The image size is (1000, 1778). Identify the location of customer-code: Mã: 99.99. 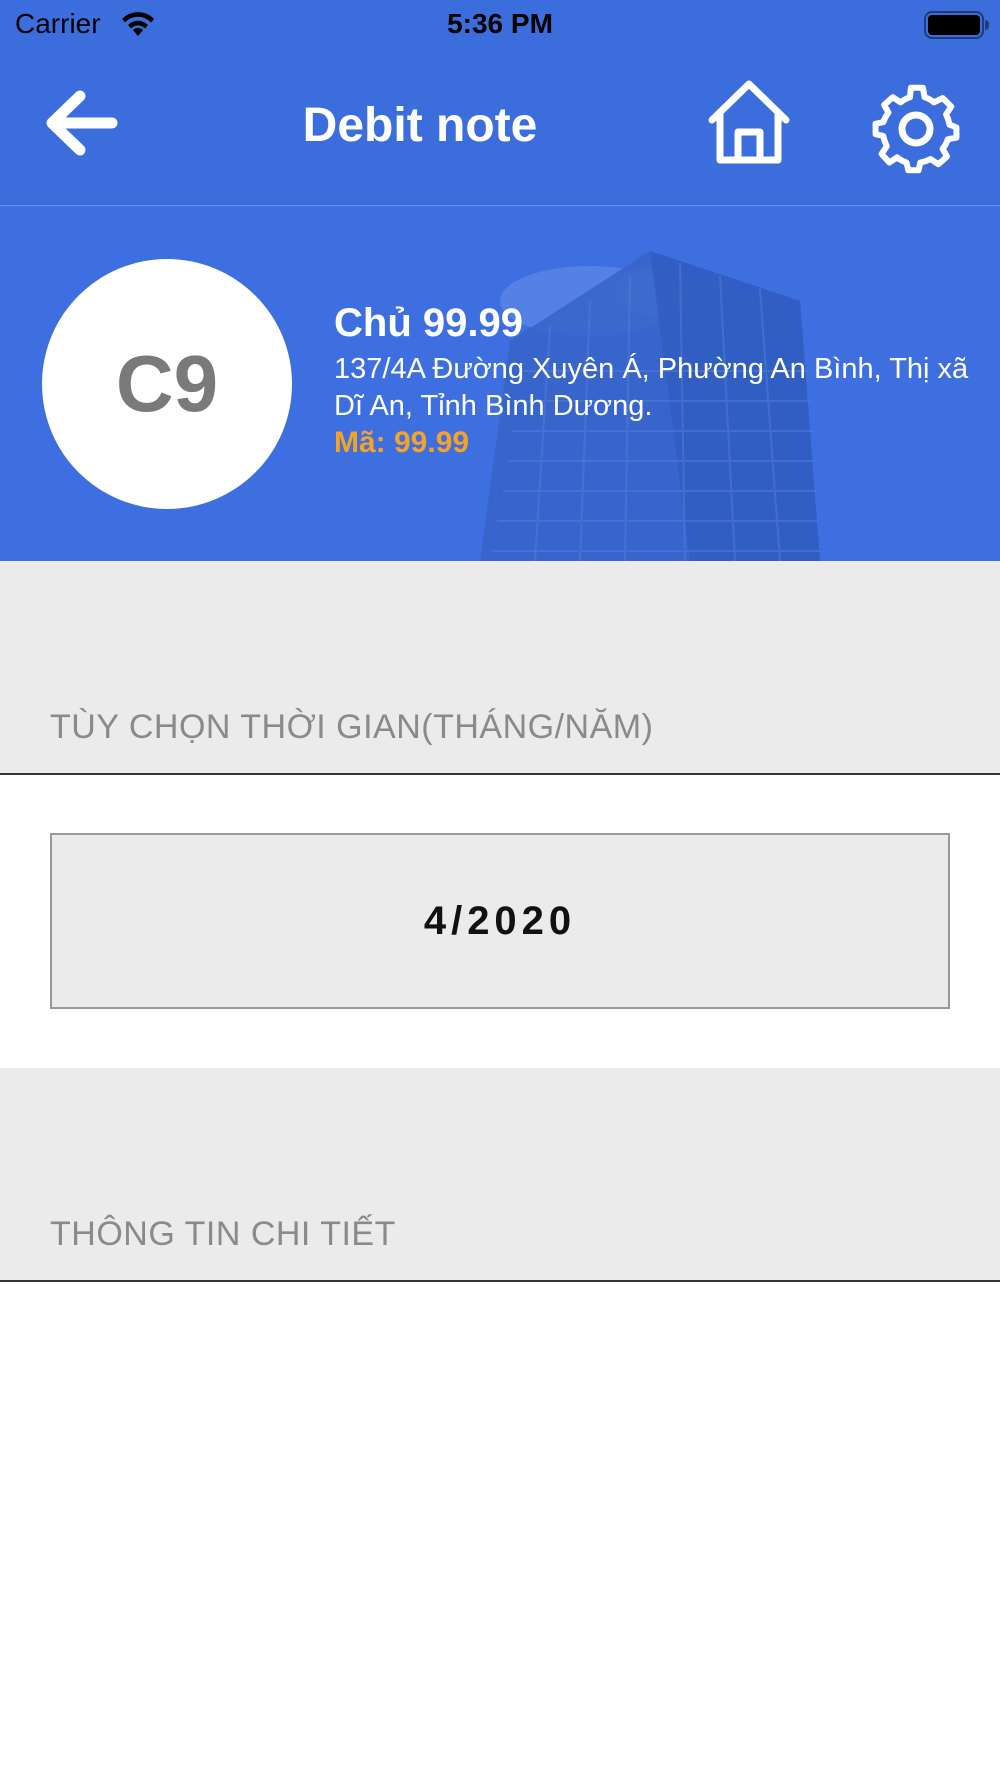
(402, 442).